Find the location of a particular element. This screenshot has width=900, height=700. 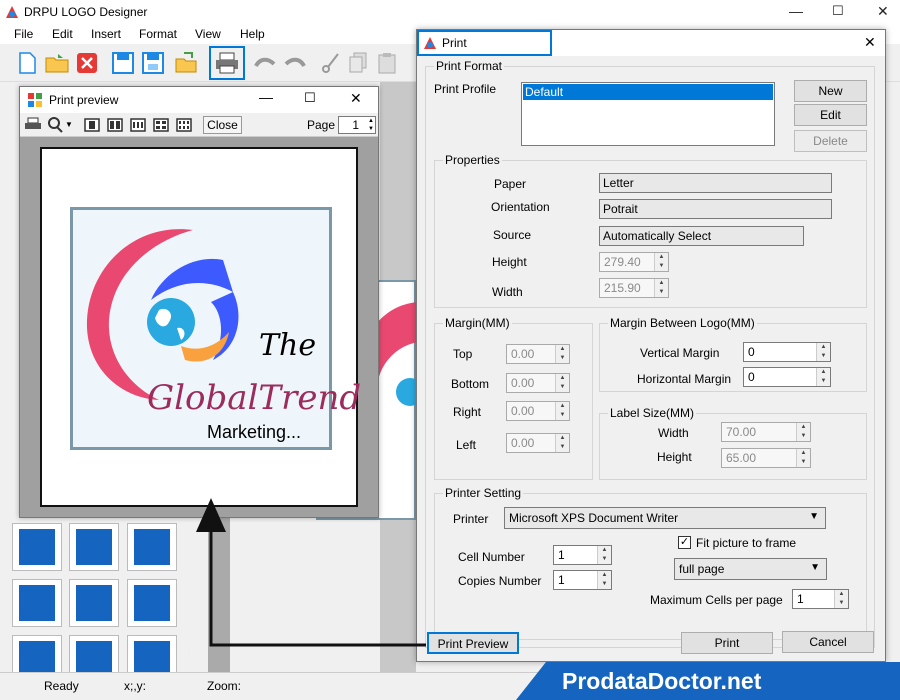

fit-mode-select: full page ▼ is located at coordinates (750, 569).